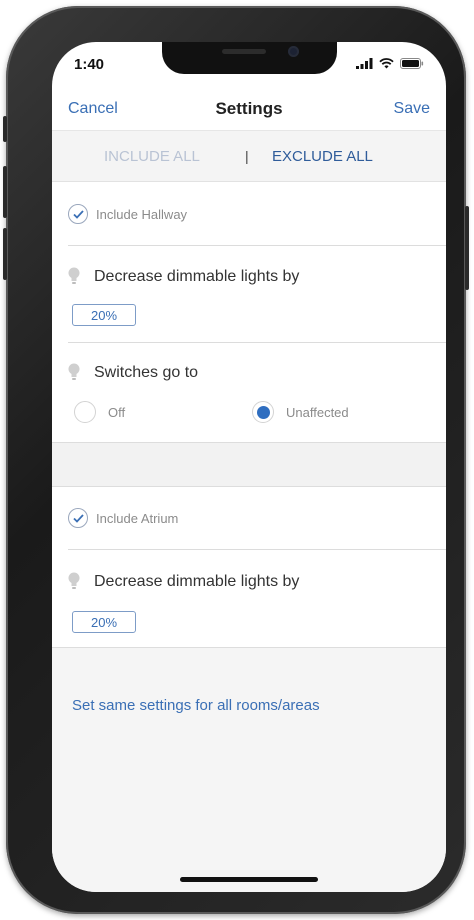 The height and width of the screenshot is (920, 474). Describe the element at coordinates (104, 622) in the screenshot. I see `atrium-dim-value-field: 20%` at that location.